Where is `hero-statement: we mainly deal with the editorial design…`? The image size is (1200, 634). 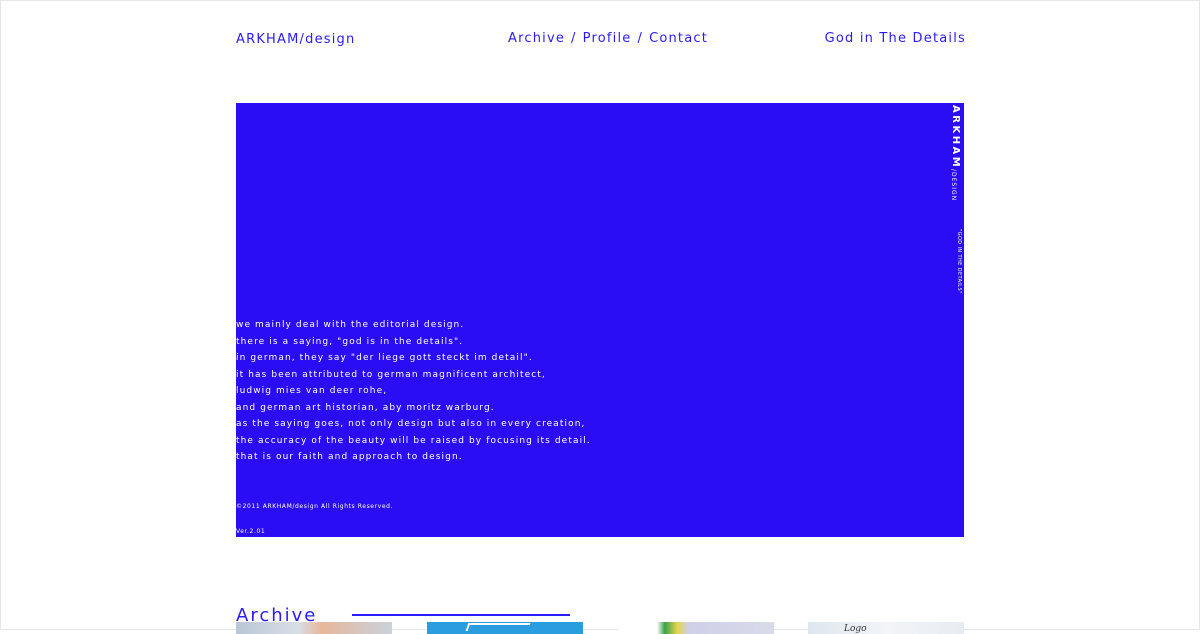 hero-statement: we mainly deal with the editorial design… is located at coordinates (413, 391).